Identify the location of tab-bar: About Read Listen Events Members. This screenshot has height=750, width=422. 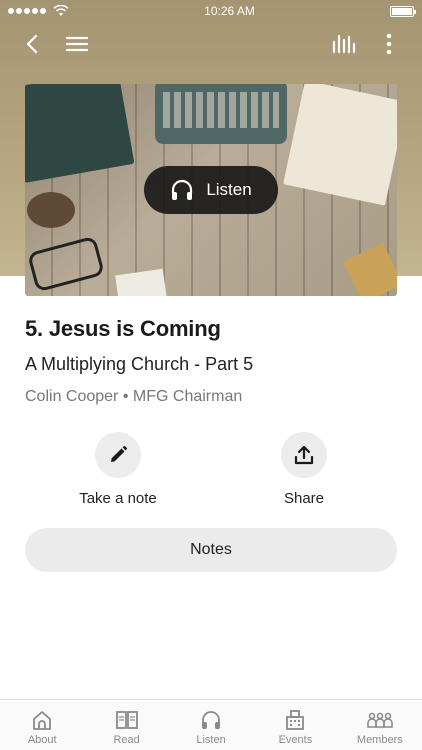
(211, 724).